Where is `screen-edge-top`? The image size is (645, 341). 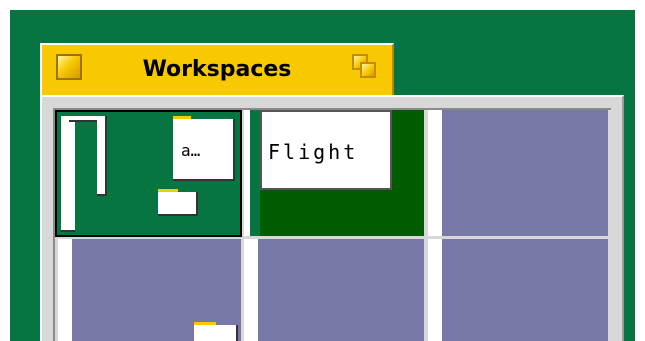 screen-edge-top is located at coordinates (322, 5).